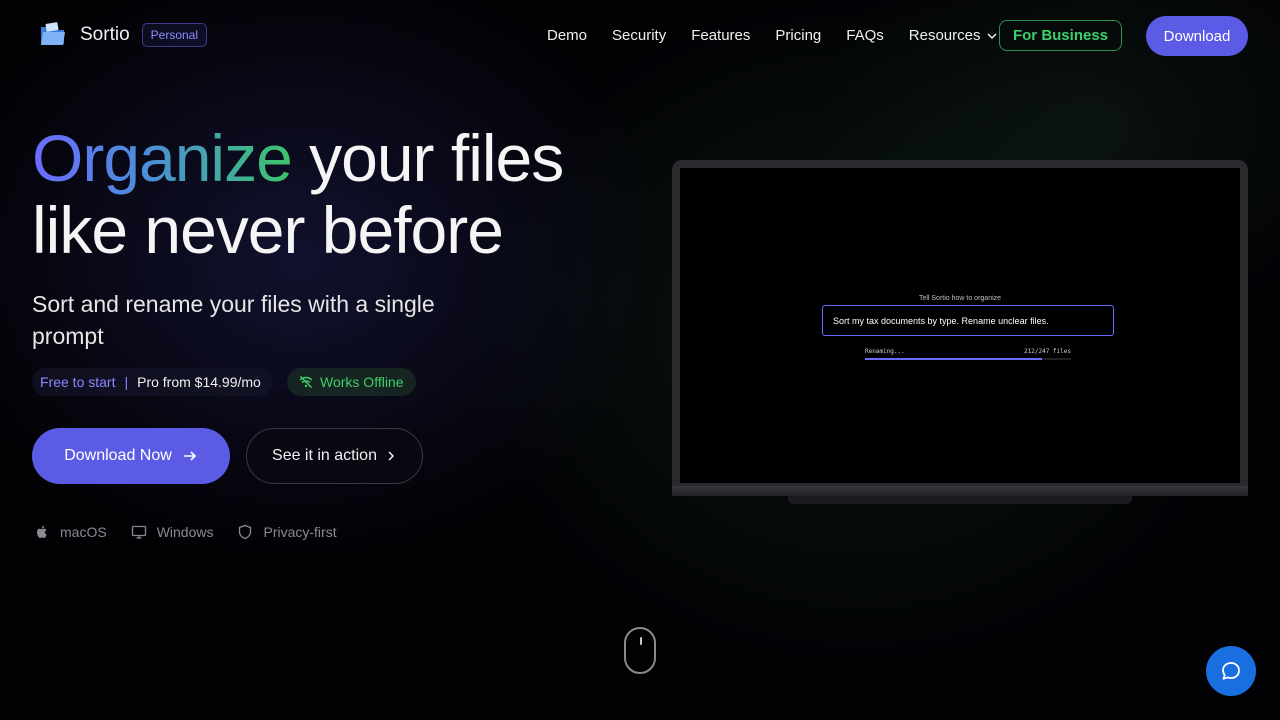 This screenshot has width=1280, height=720. Describe the element at coordinates (1197, 36) in the screenshot. I see `nav-download-button: Download` at that location.